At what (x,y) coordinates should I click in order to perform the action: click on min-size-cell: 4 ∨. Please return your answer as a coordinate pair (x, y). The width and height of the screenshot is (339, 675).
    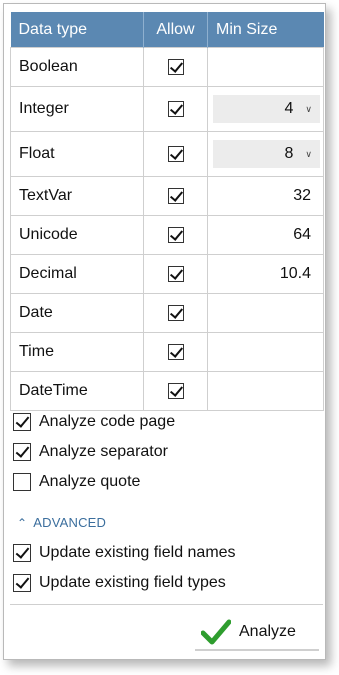
    Looking at the image, I should click on (265, 109).